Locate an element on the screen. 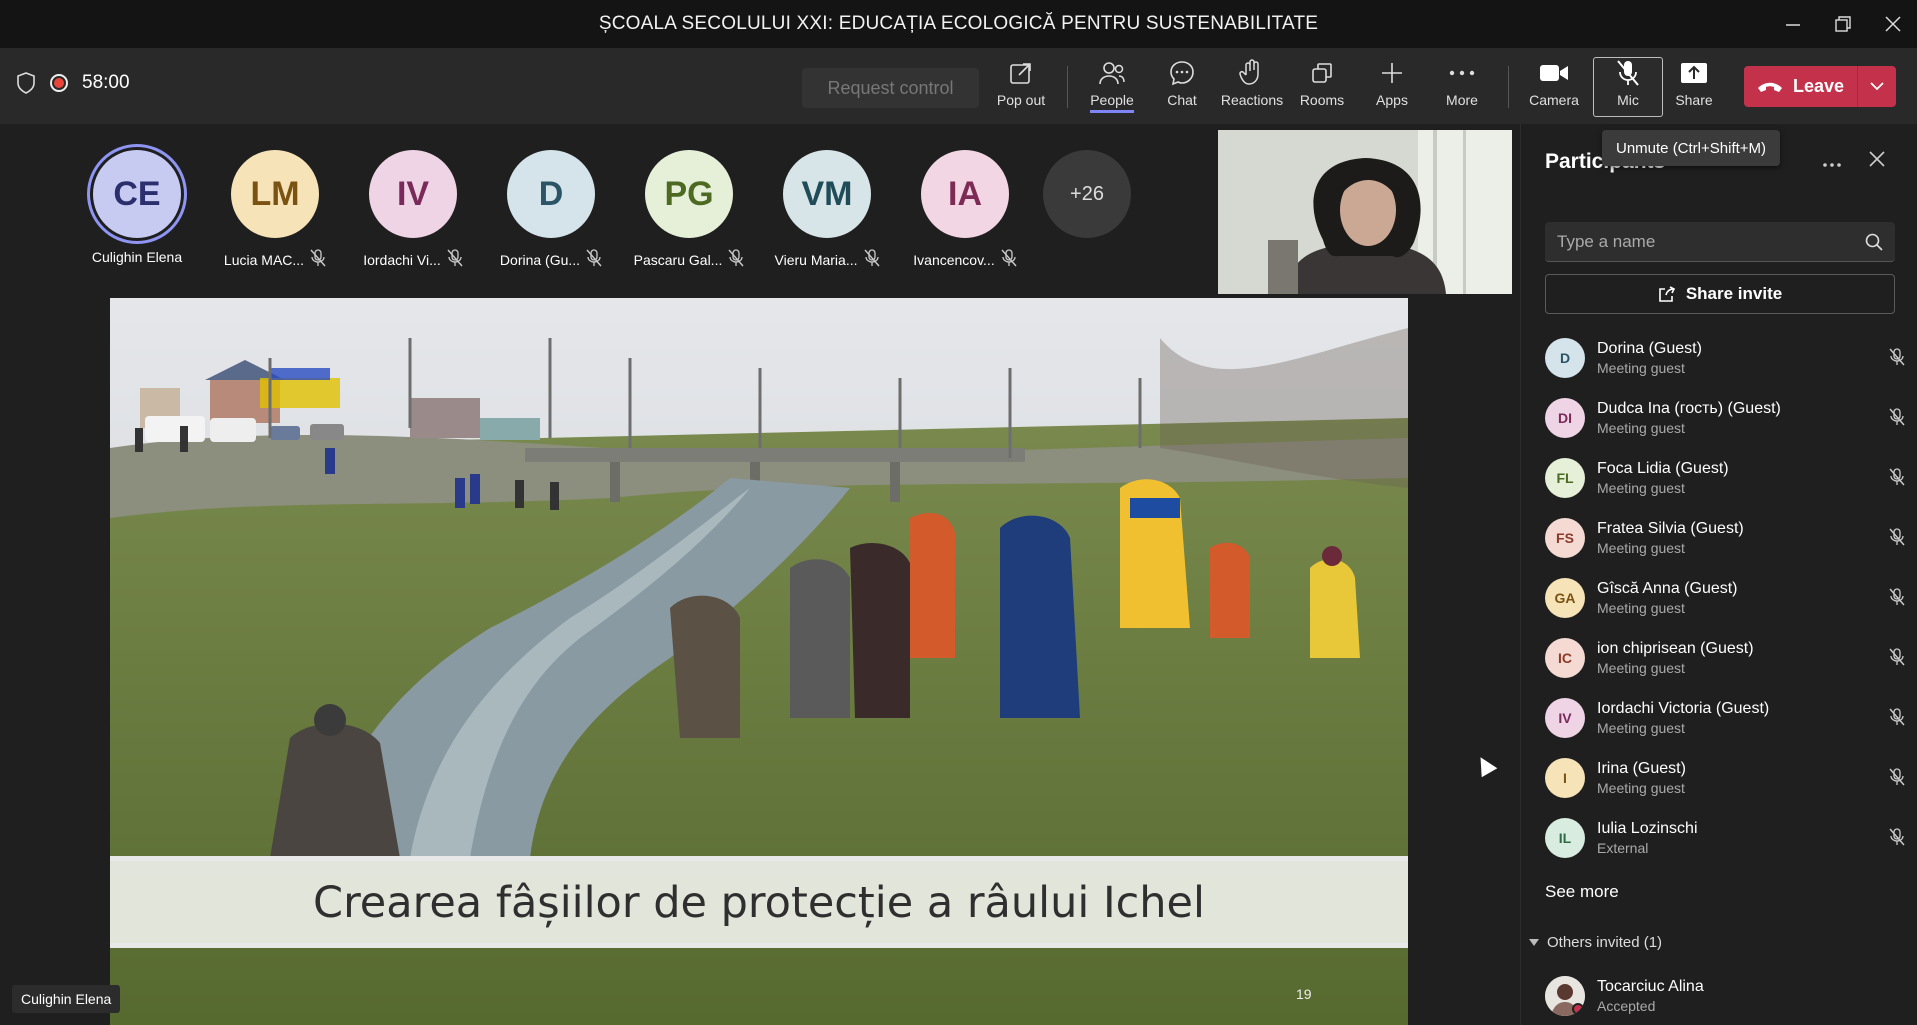 This screenshot has width=1917, height=1025. avatar: PG is located at coordinates (689, 194).